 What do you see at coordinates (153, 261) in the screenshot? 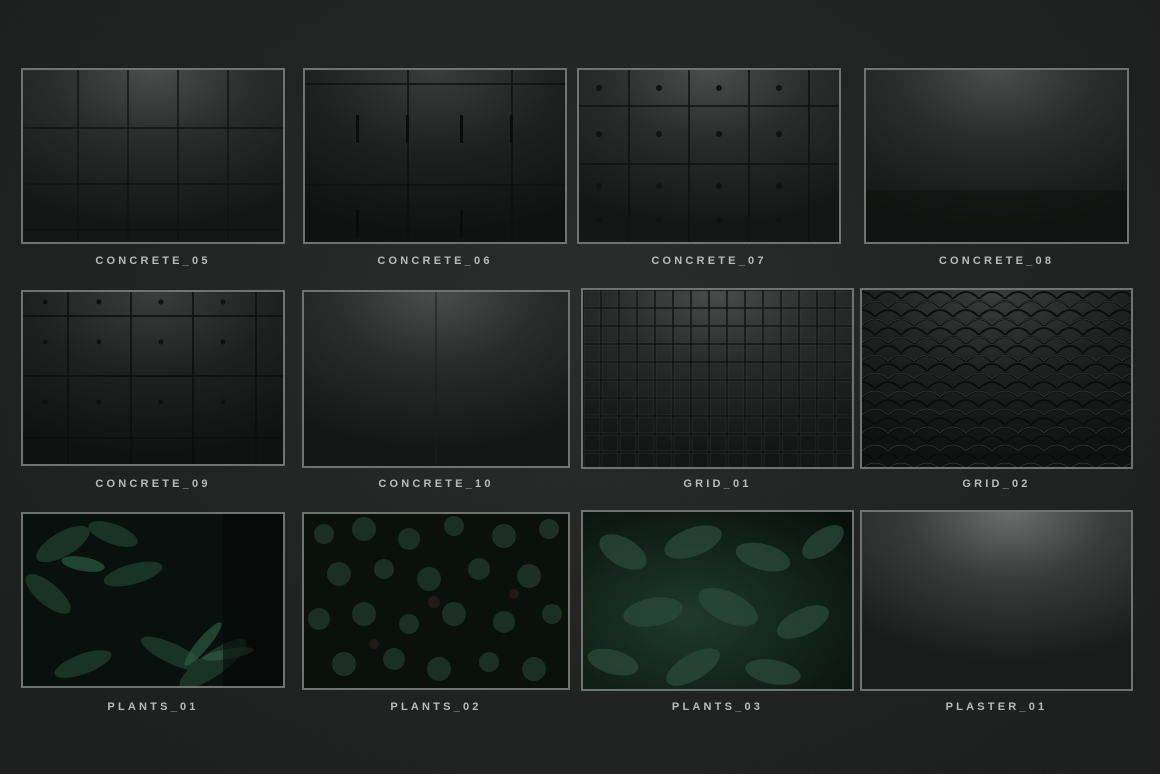
I see `texture-label: CONCRETE_05` at bounding box center [153, 261].